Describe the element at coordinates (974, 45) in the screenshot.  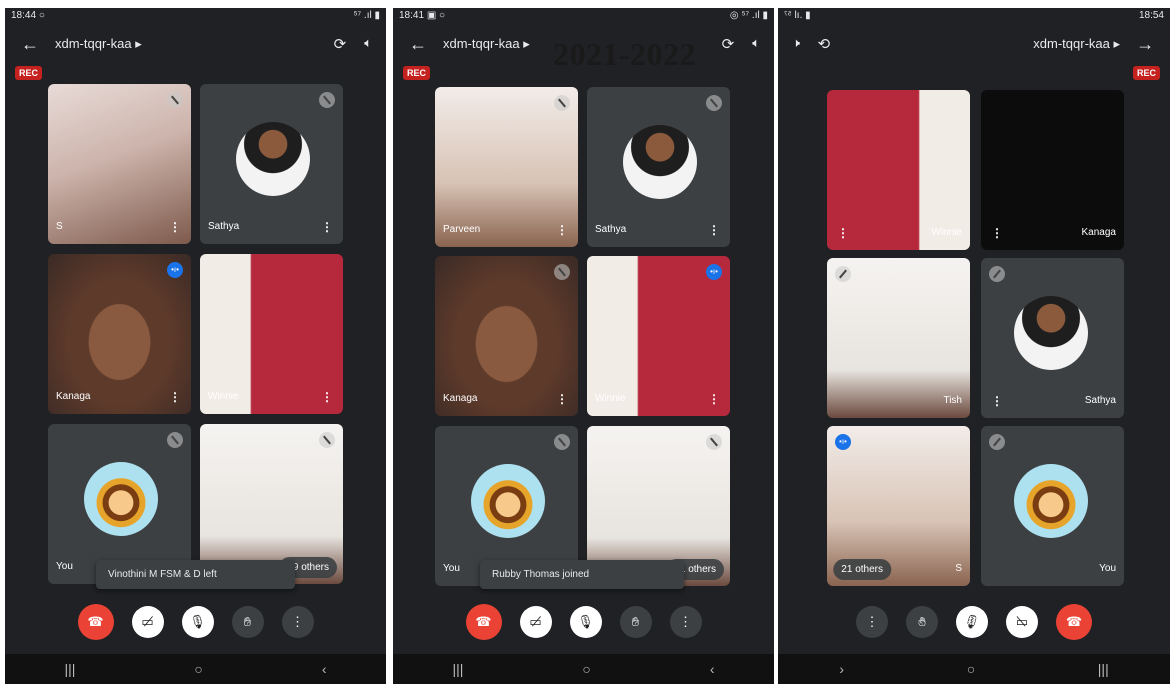
I see `meeting-header: ← xdm-tqqr-kaa ▸ ⟳ 🔈︎` at that location.